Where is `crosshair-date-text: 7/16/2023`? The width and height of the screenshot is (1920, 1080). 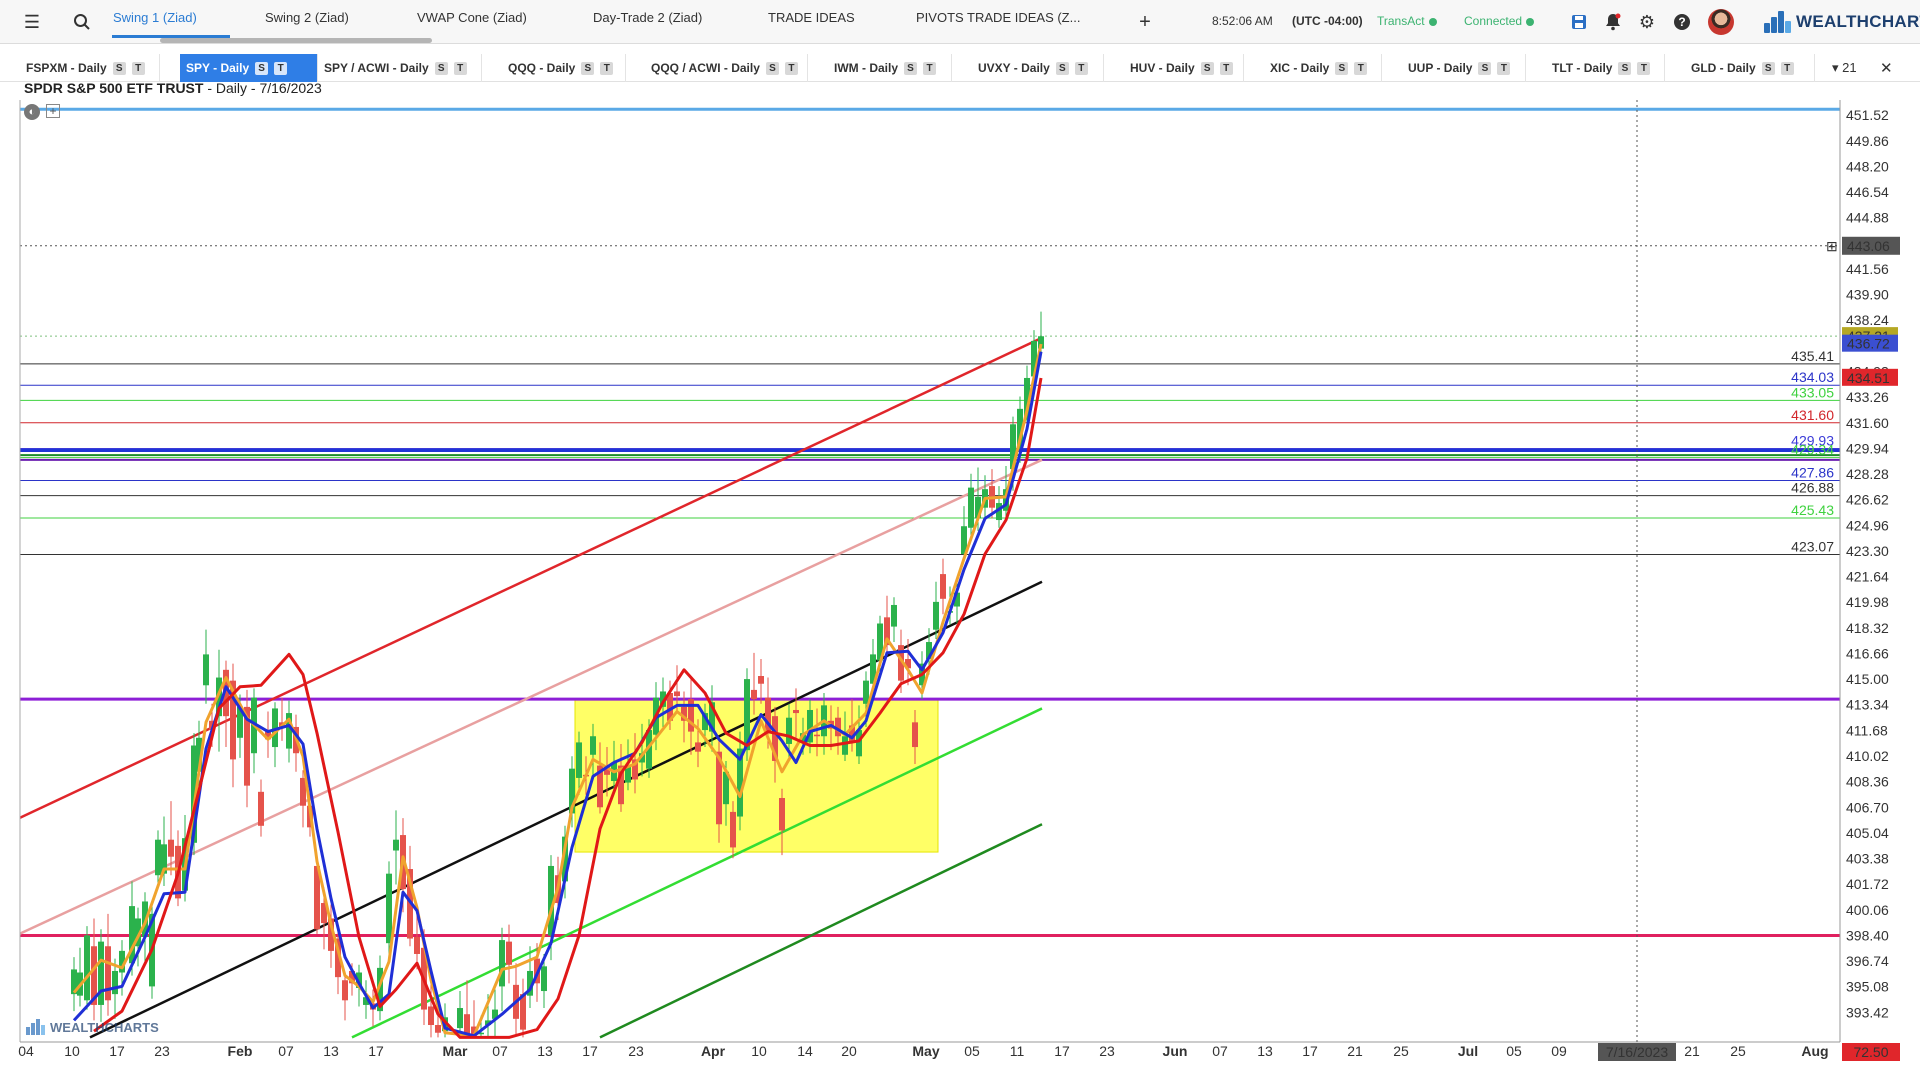
crosshair-date-text: 7/16/2023 is located at coordinates (1637, 1052).